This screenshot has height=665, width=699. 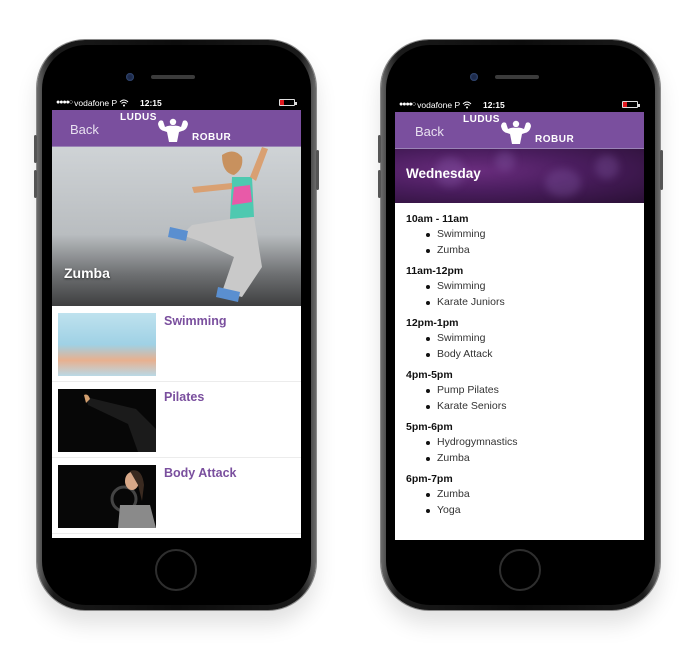 I want to click on slot-class: Yoga, so click(x=529, y=511).